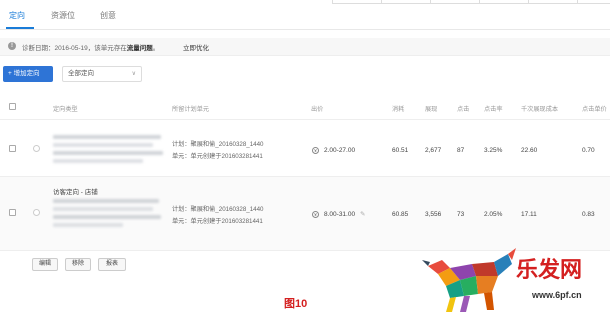  Describe the element at coordinates (493, 109) in the screenshot. I see `header-ctr: 点击率` at that location.